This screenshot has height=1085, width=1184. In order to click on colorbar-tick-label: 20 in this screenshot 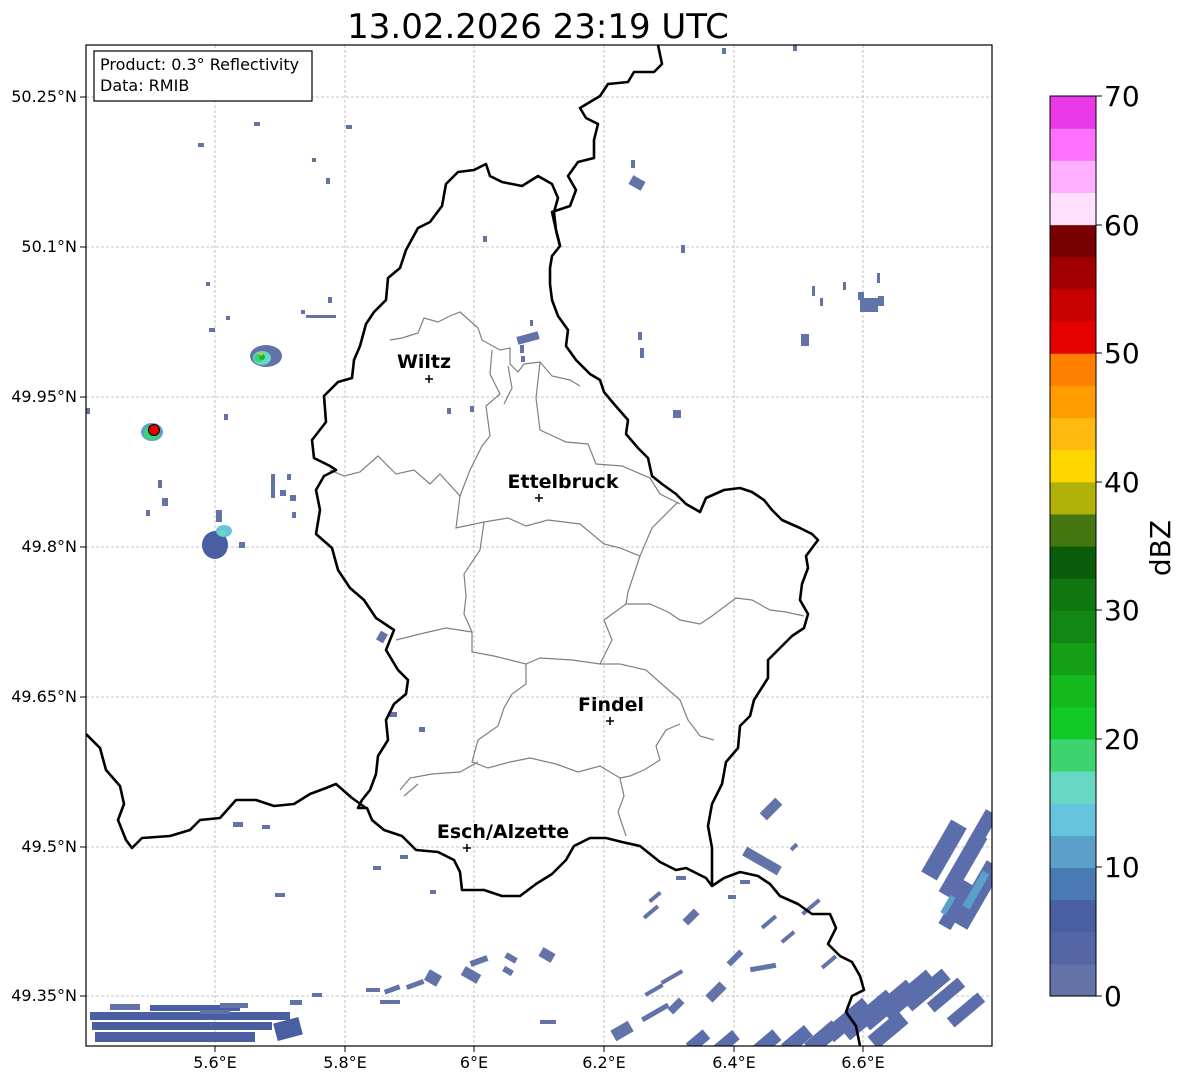, I will do `click(1122, 739)`.